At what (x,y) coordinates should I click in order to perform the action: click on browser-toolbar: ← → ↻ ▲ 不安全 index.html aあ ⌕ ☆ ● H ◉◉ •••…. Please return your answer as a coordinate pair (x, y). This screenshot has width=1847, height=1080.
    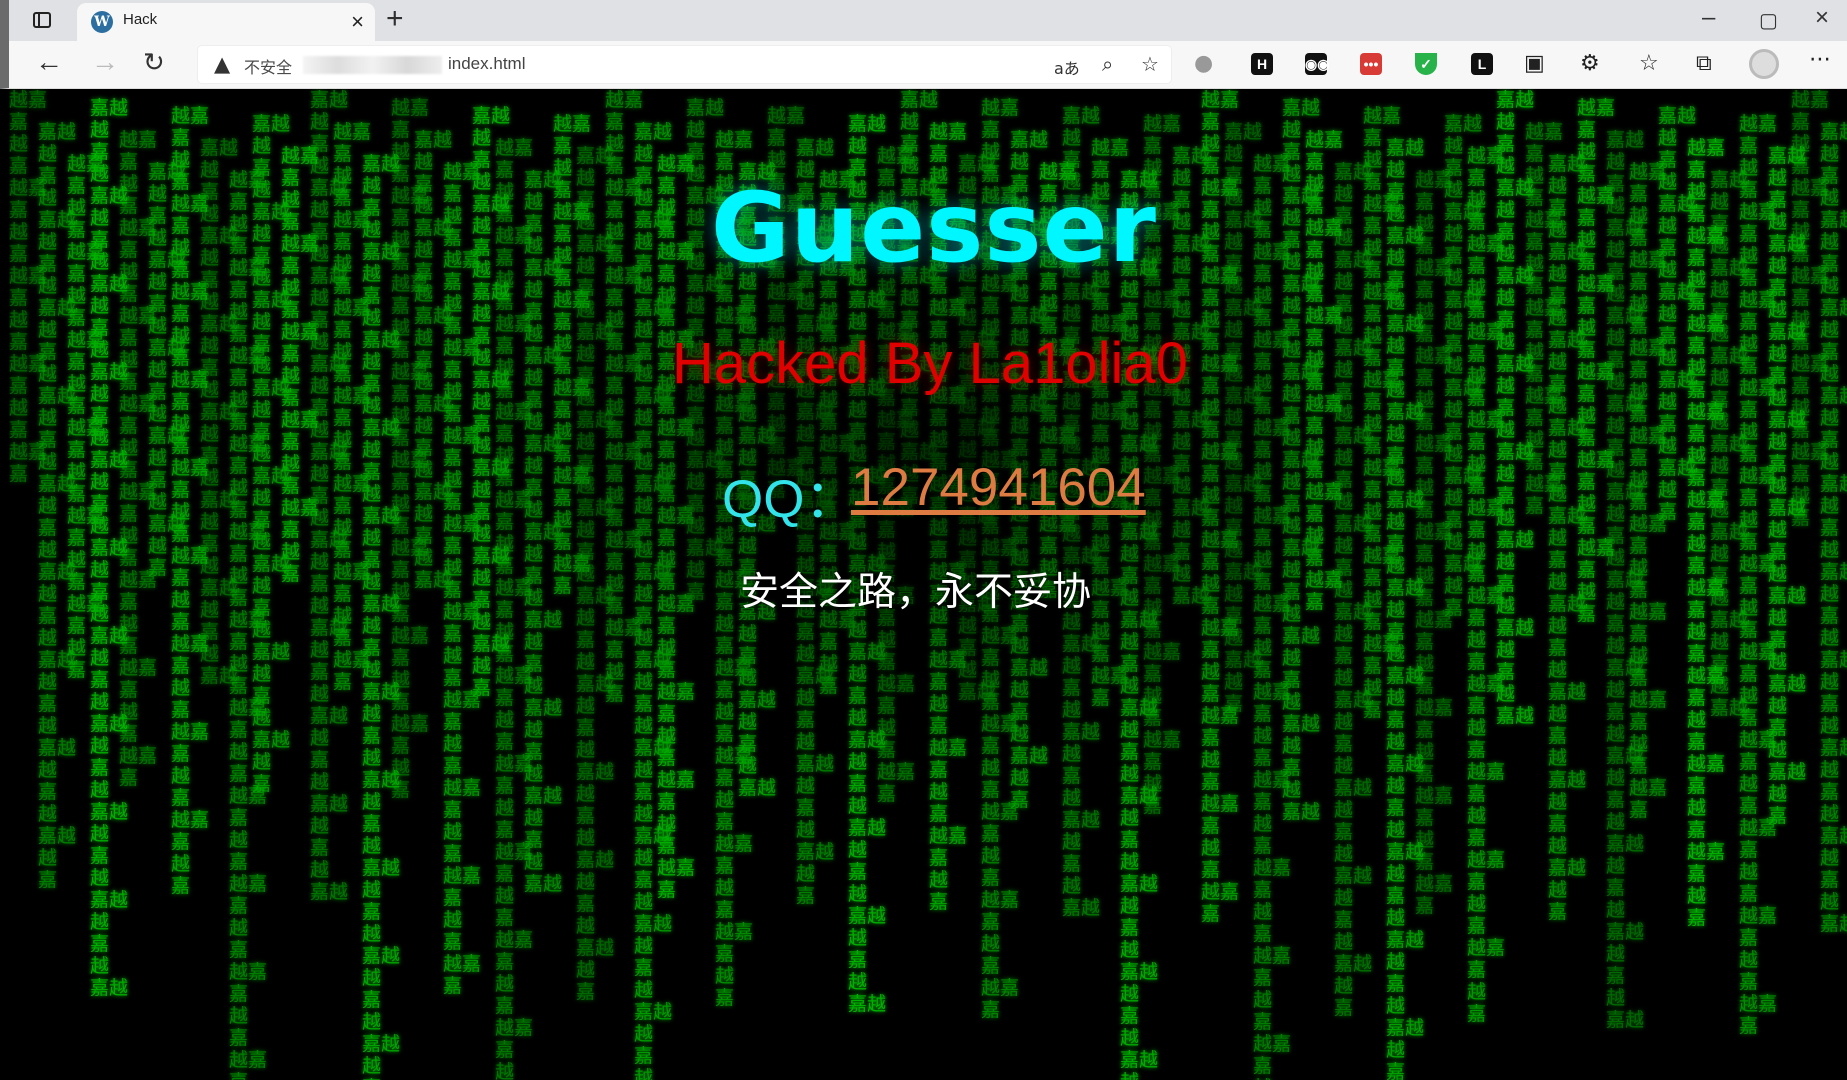
    Looking at the image, I should click on (923, 65).